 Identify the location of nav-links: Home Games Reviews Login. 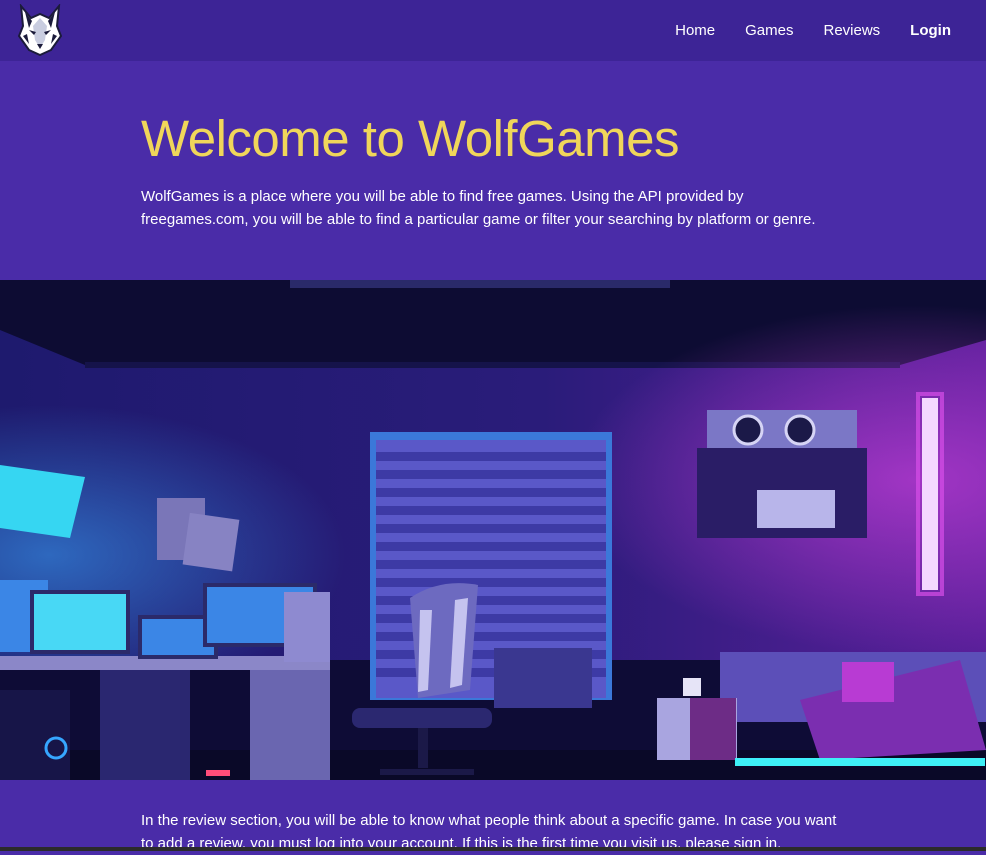
(798, 30).